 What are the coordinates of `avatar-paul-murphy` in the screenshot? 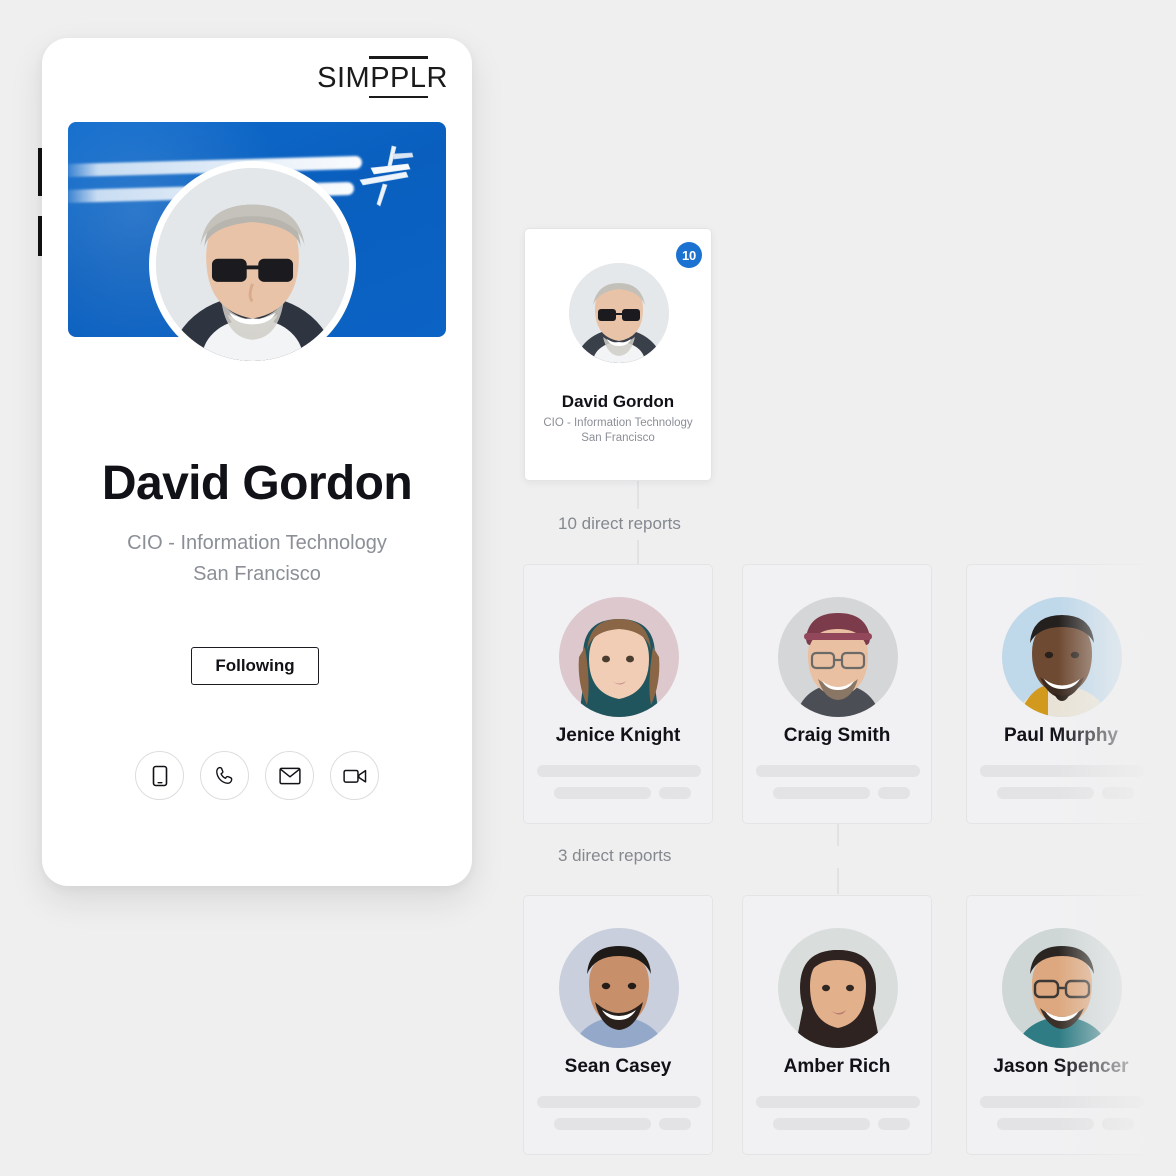 It's located at (1062, 657).